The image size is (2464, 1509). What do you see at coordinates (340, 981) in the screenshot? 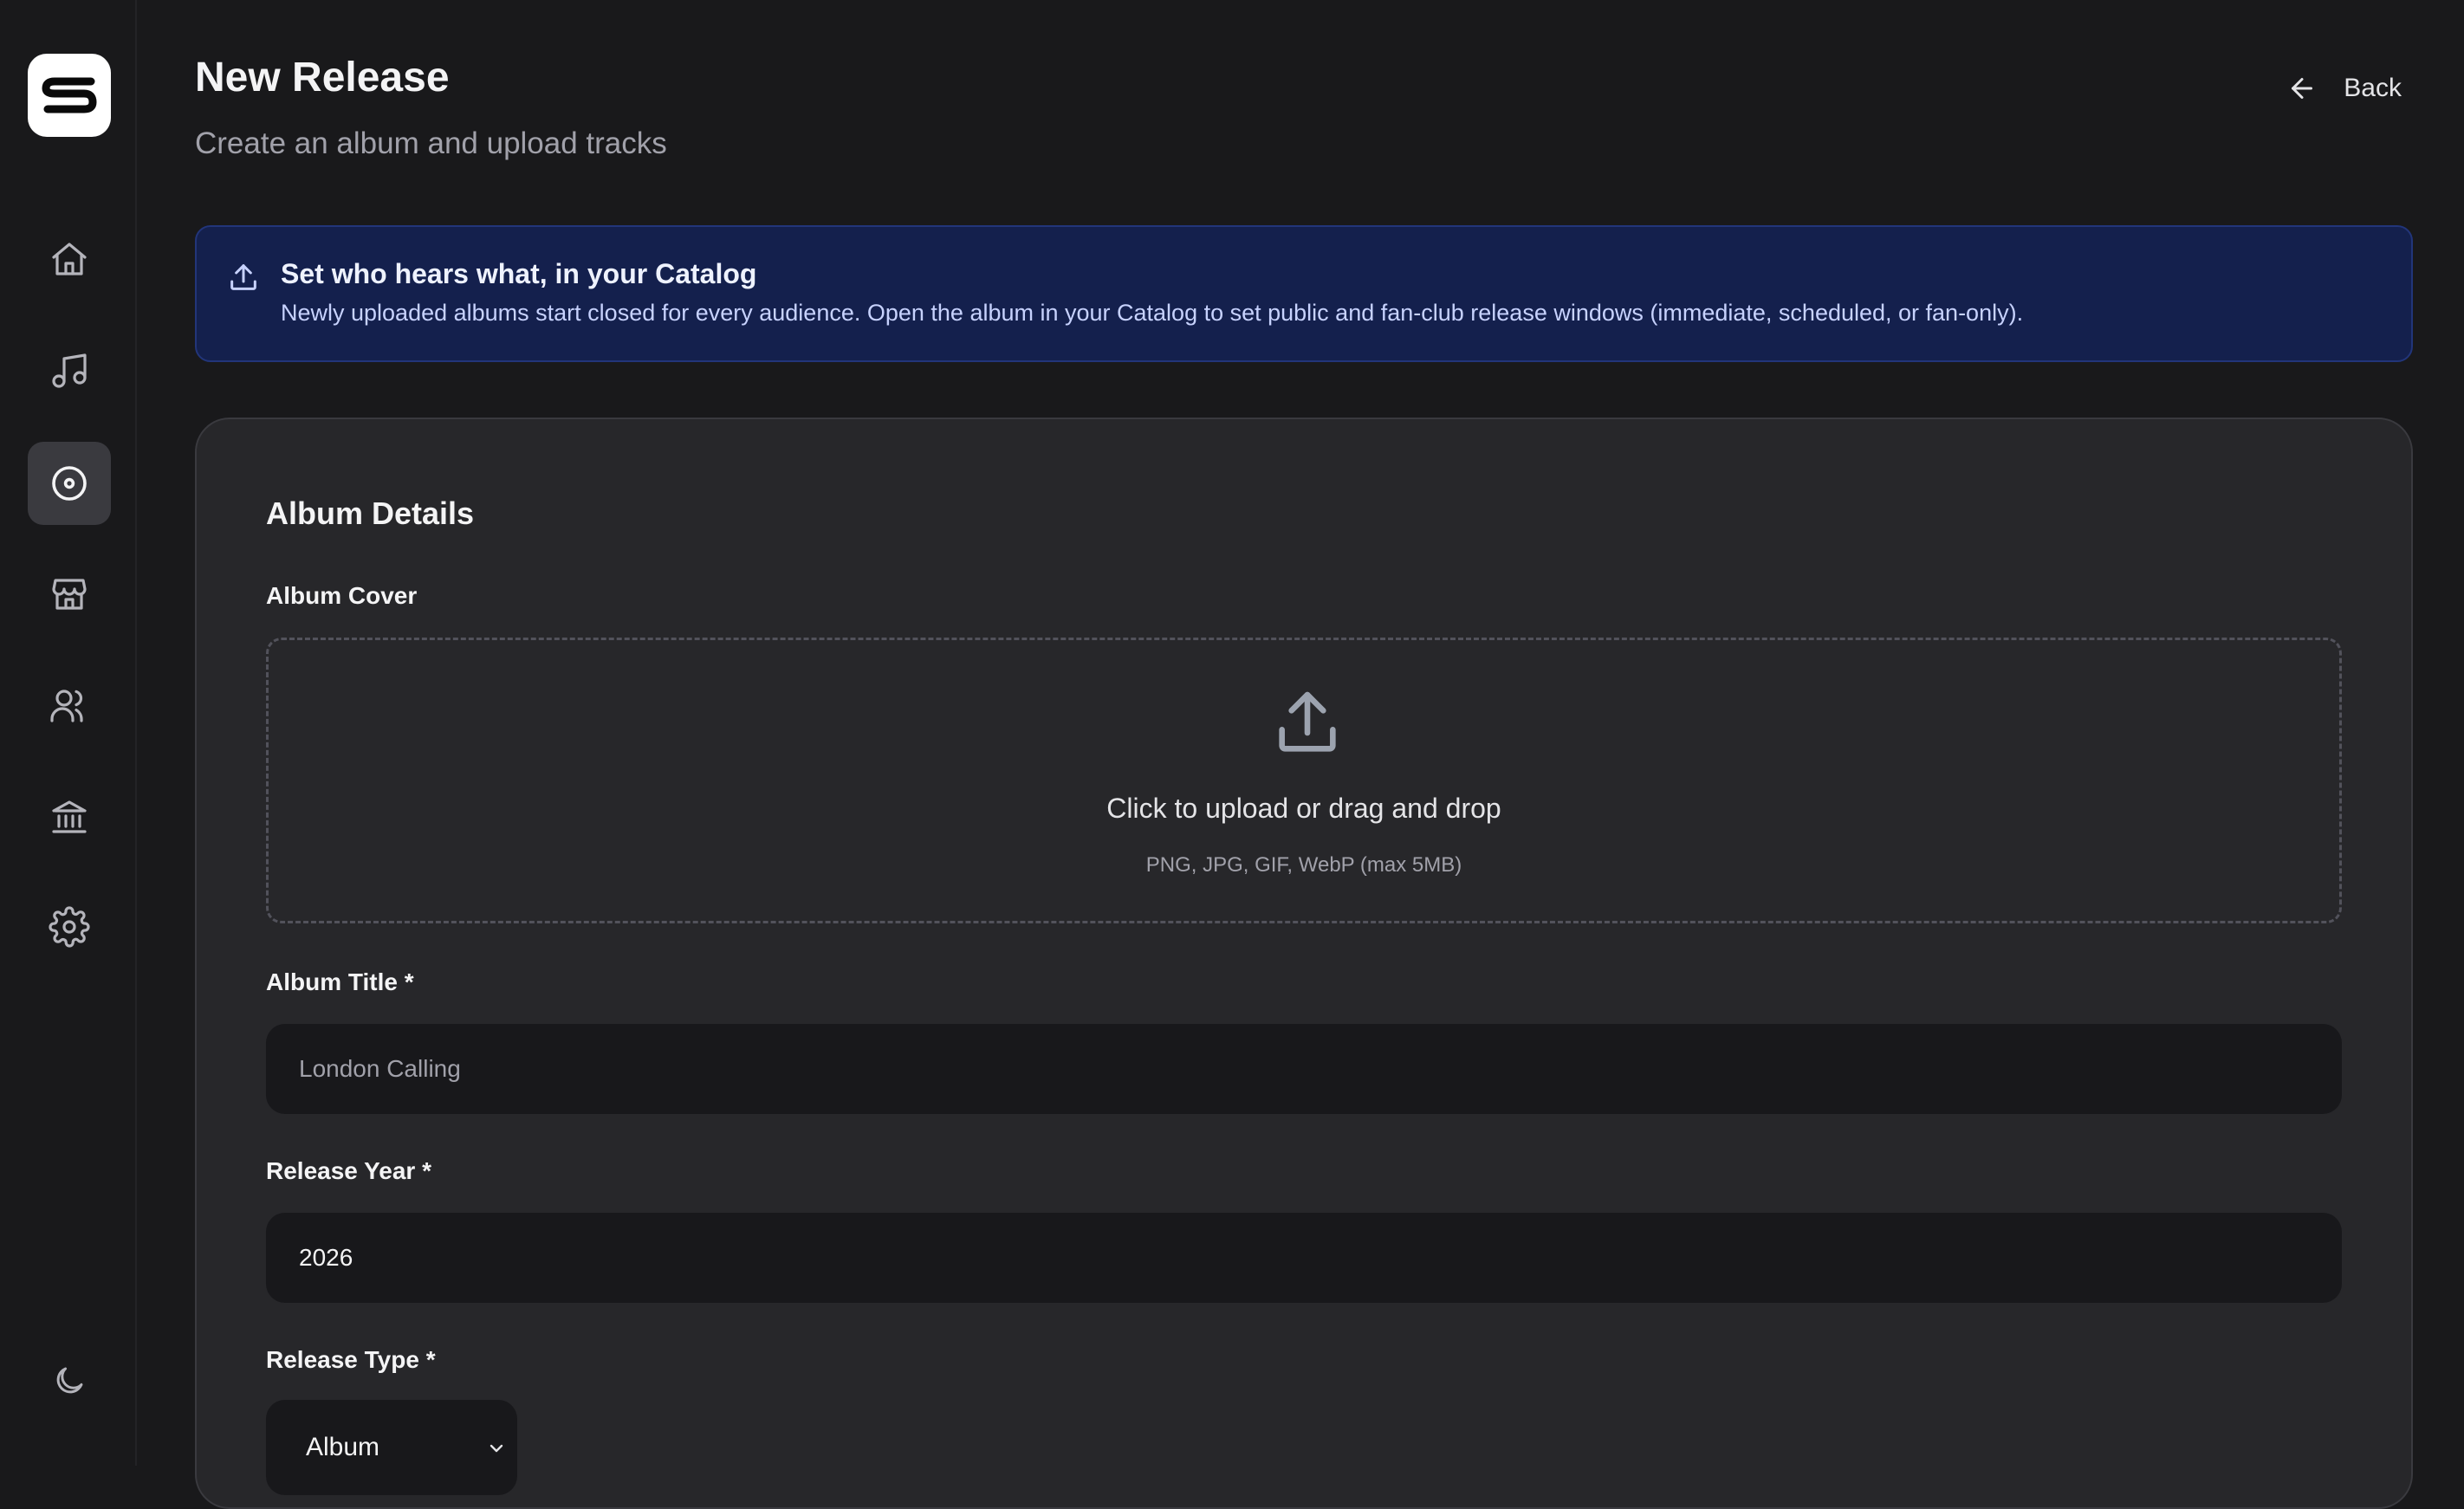
I see `album-title-label: Album Title *` at bounding box center [340, 981].